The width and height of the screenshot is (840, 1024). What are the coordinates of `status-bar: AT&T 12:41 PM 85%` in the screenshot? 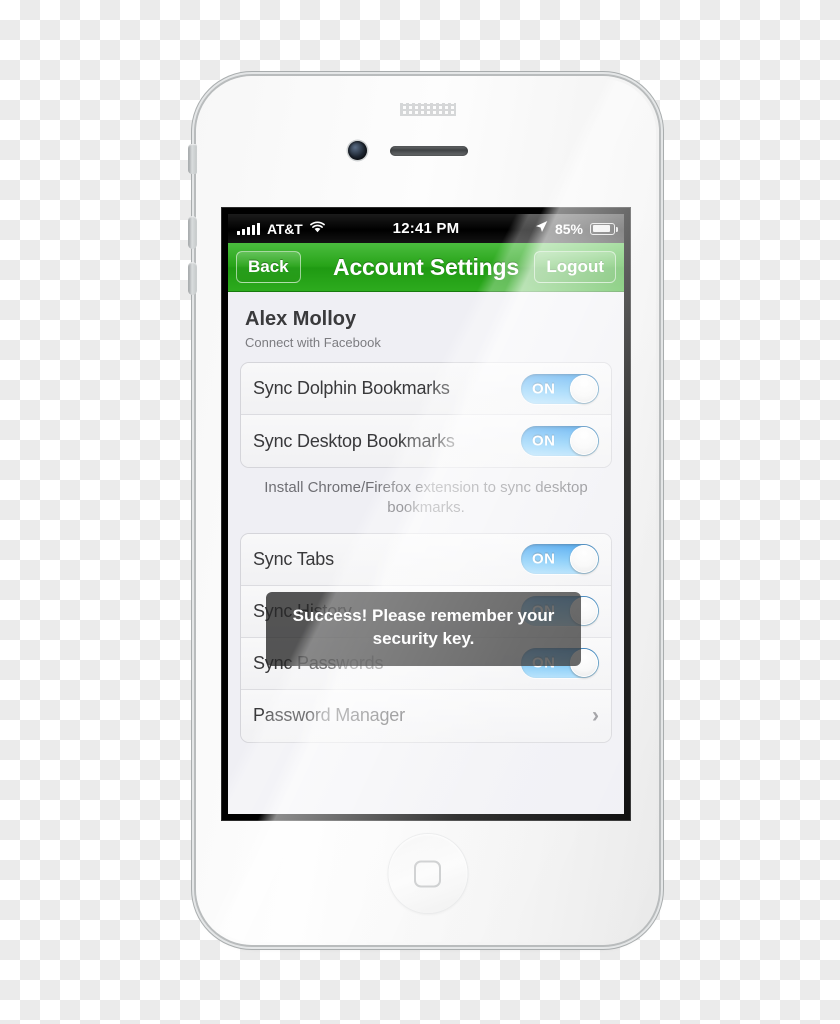 It's located at (426, 228).